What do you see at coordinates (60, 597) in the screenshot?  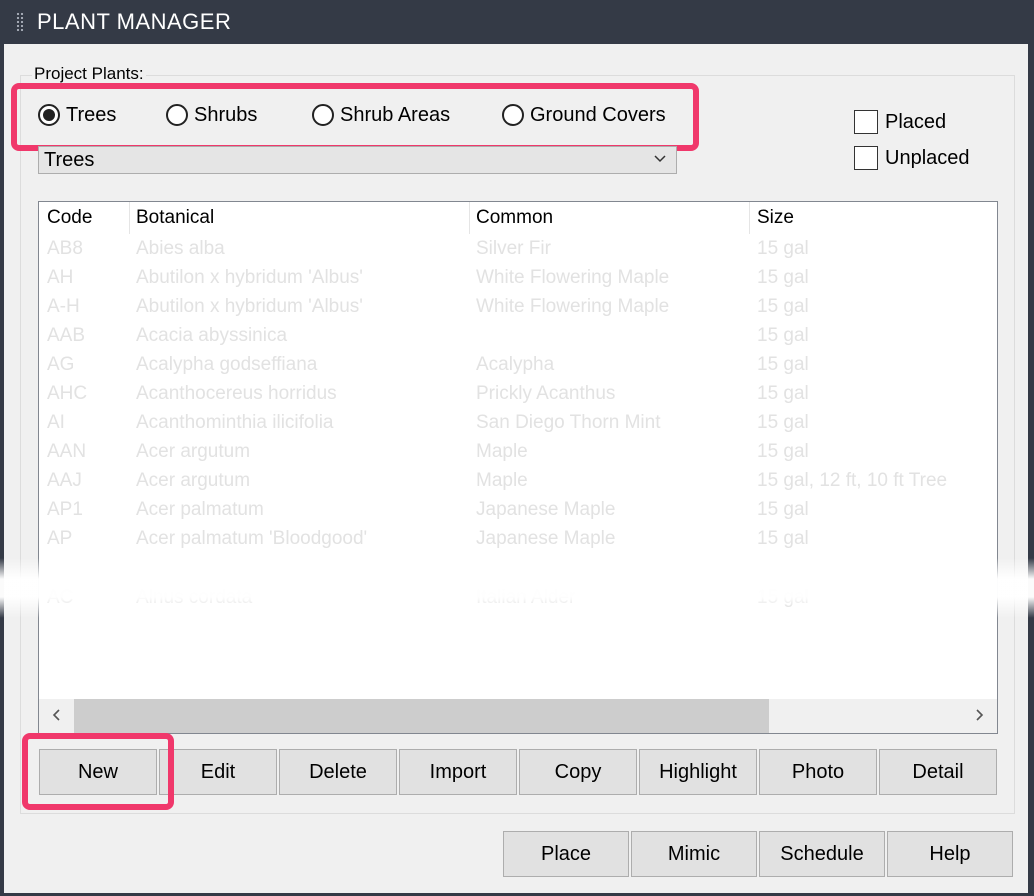 I see `row-code: AC` at bounding box center [60, 597].